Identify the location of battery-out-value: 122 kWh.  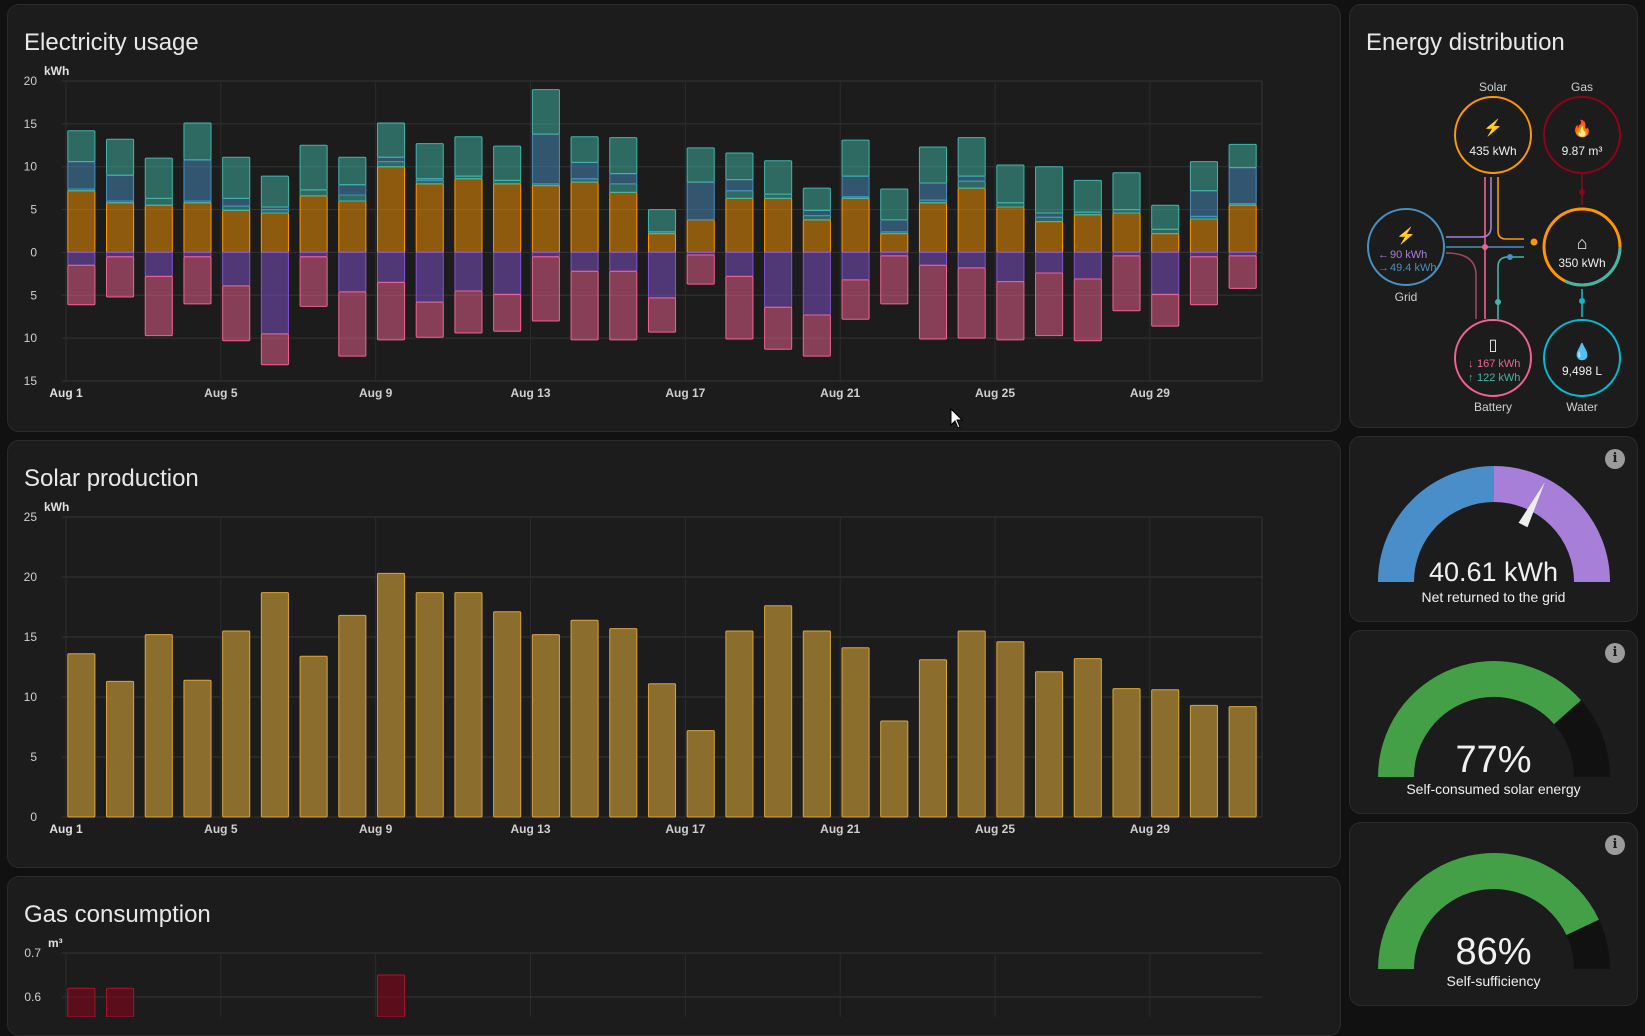
(1498, 378).